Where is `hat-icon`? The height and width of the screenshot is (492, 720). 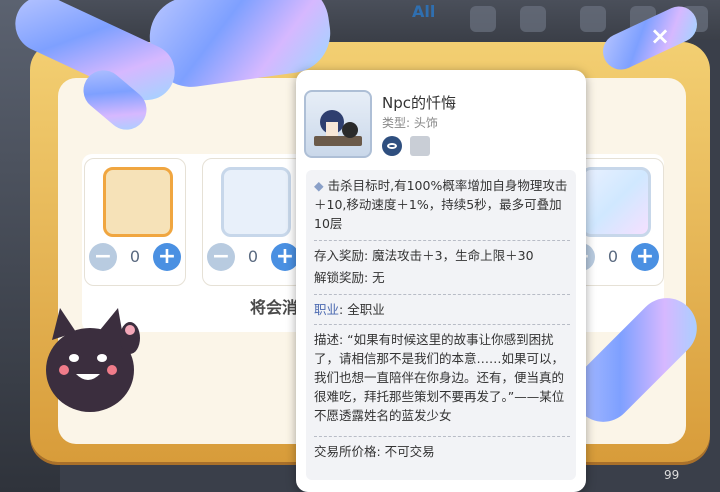
hat-icon is located at coordinates (593, 19).